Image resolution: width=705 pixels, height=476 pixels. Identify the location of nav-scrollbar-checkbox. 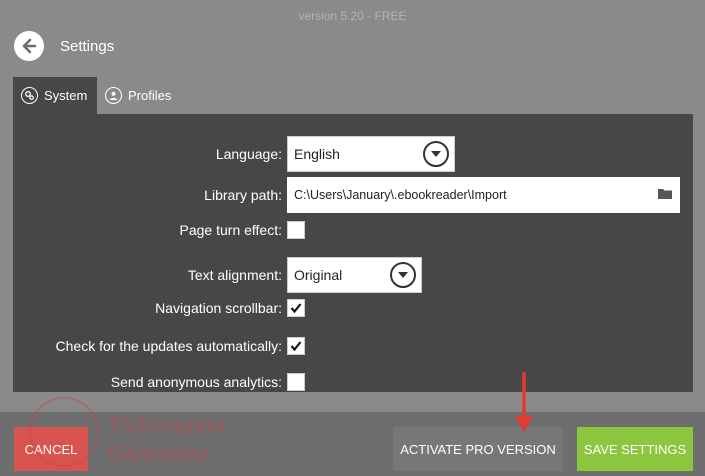
(296, 308).